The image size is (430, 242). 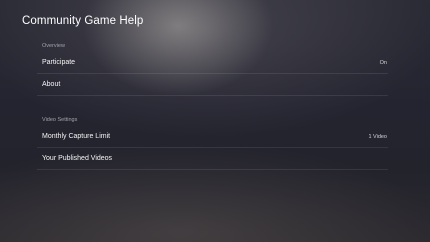 I want to click on menu-item-monthly-capture-limit-label: Monthly Capture Limit, so click(x=76, y=136).